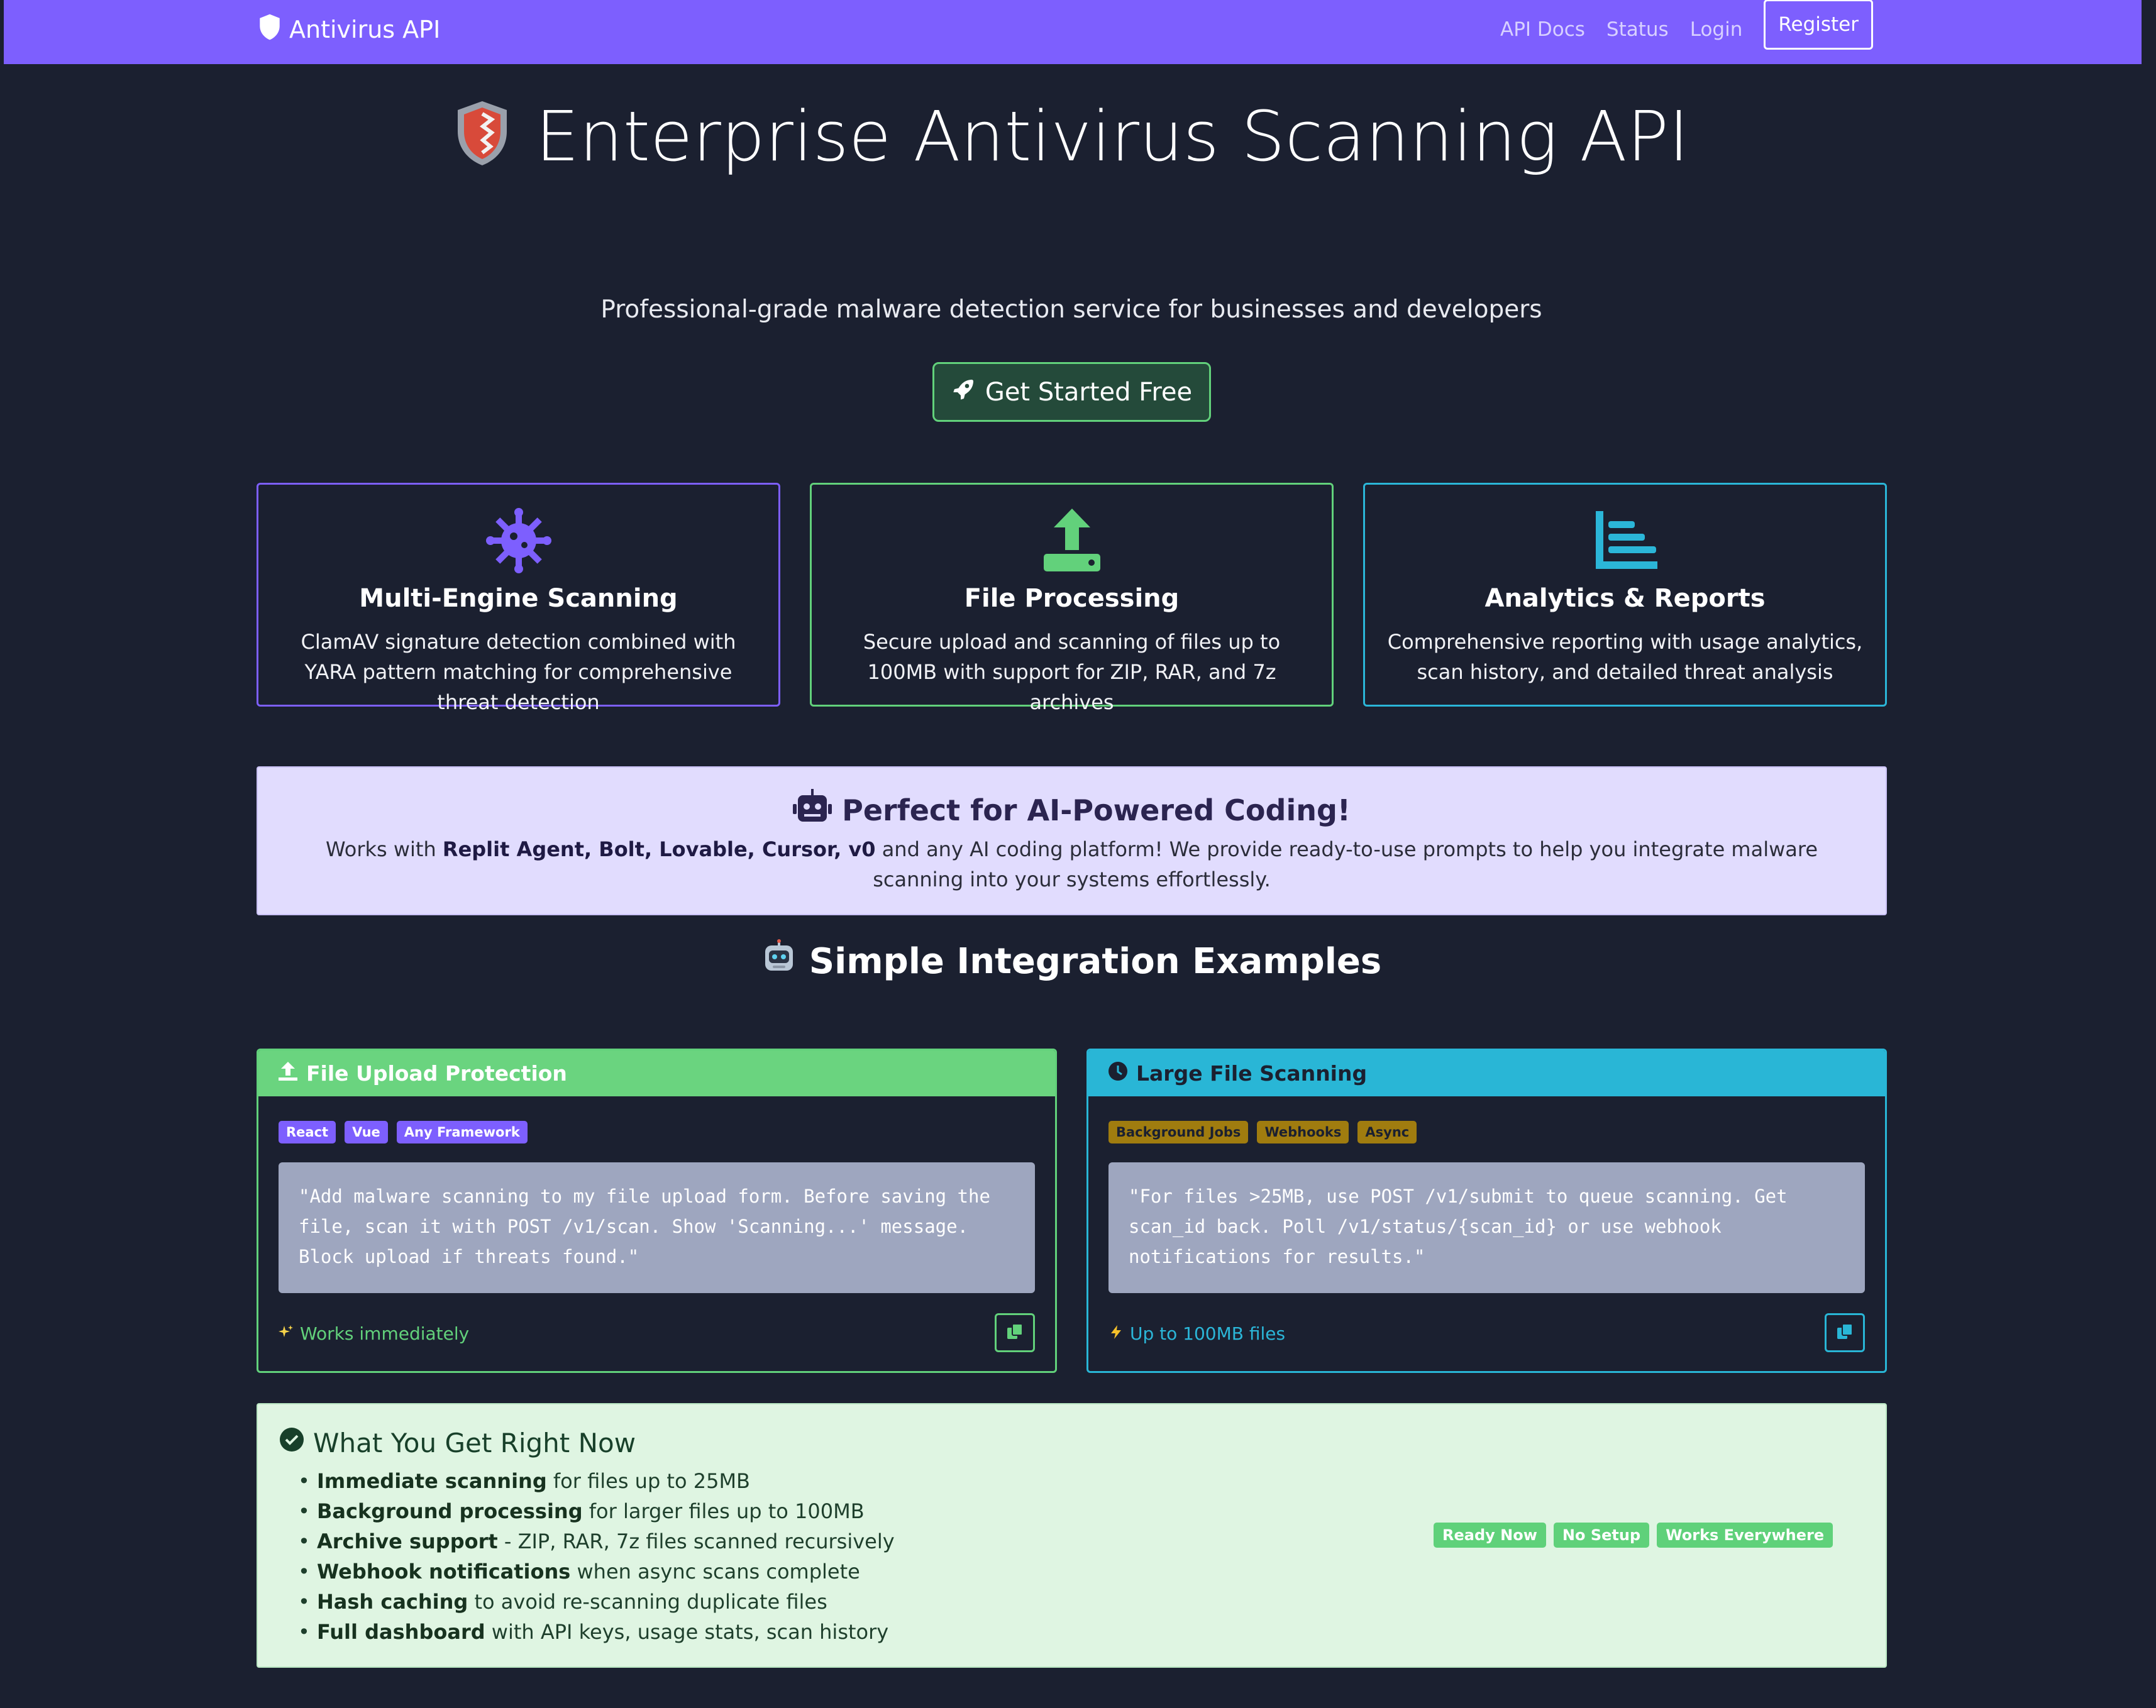 This screenshot has width=2156, height=1708. I want to click on what-you-get-title: What You Get Right Now, so click(457, 1442).